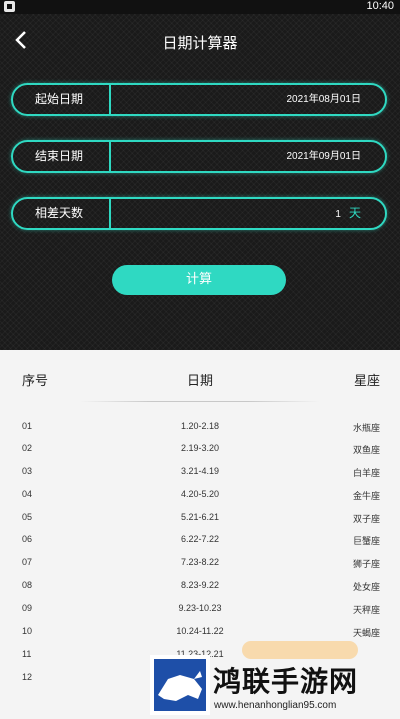  Describe the element at coordinates (199, 381) in the screenshot. I see `column-header-date: 日期` at that location.